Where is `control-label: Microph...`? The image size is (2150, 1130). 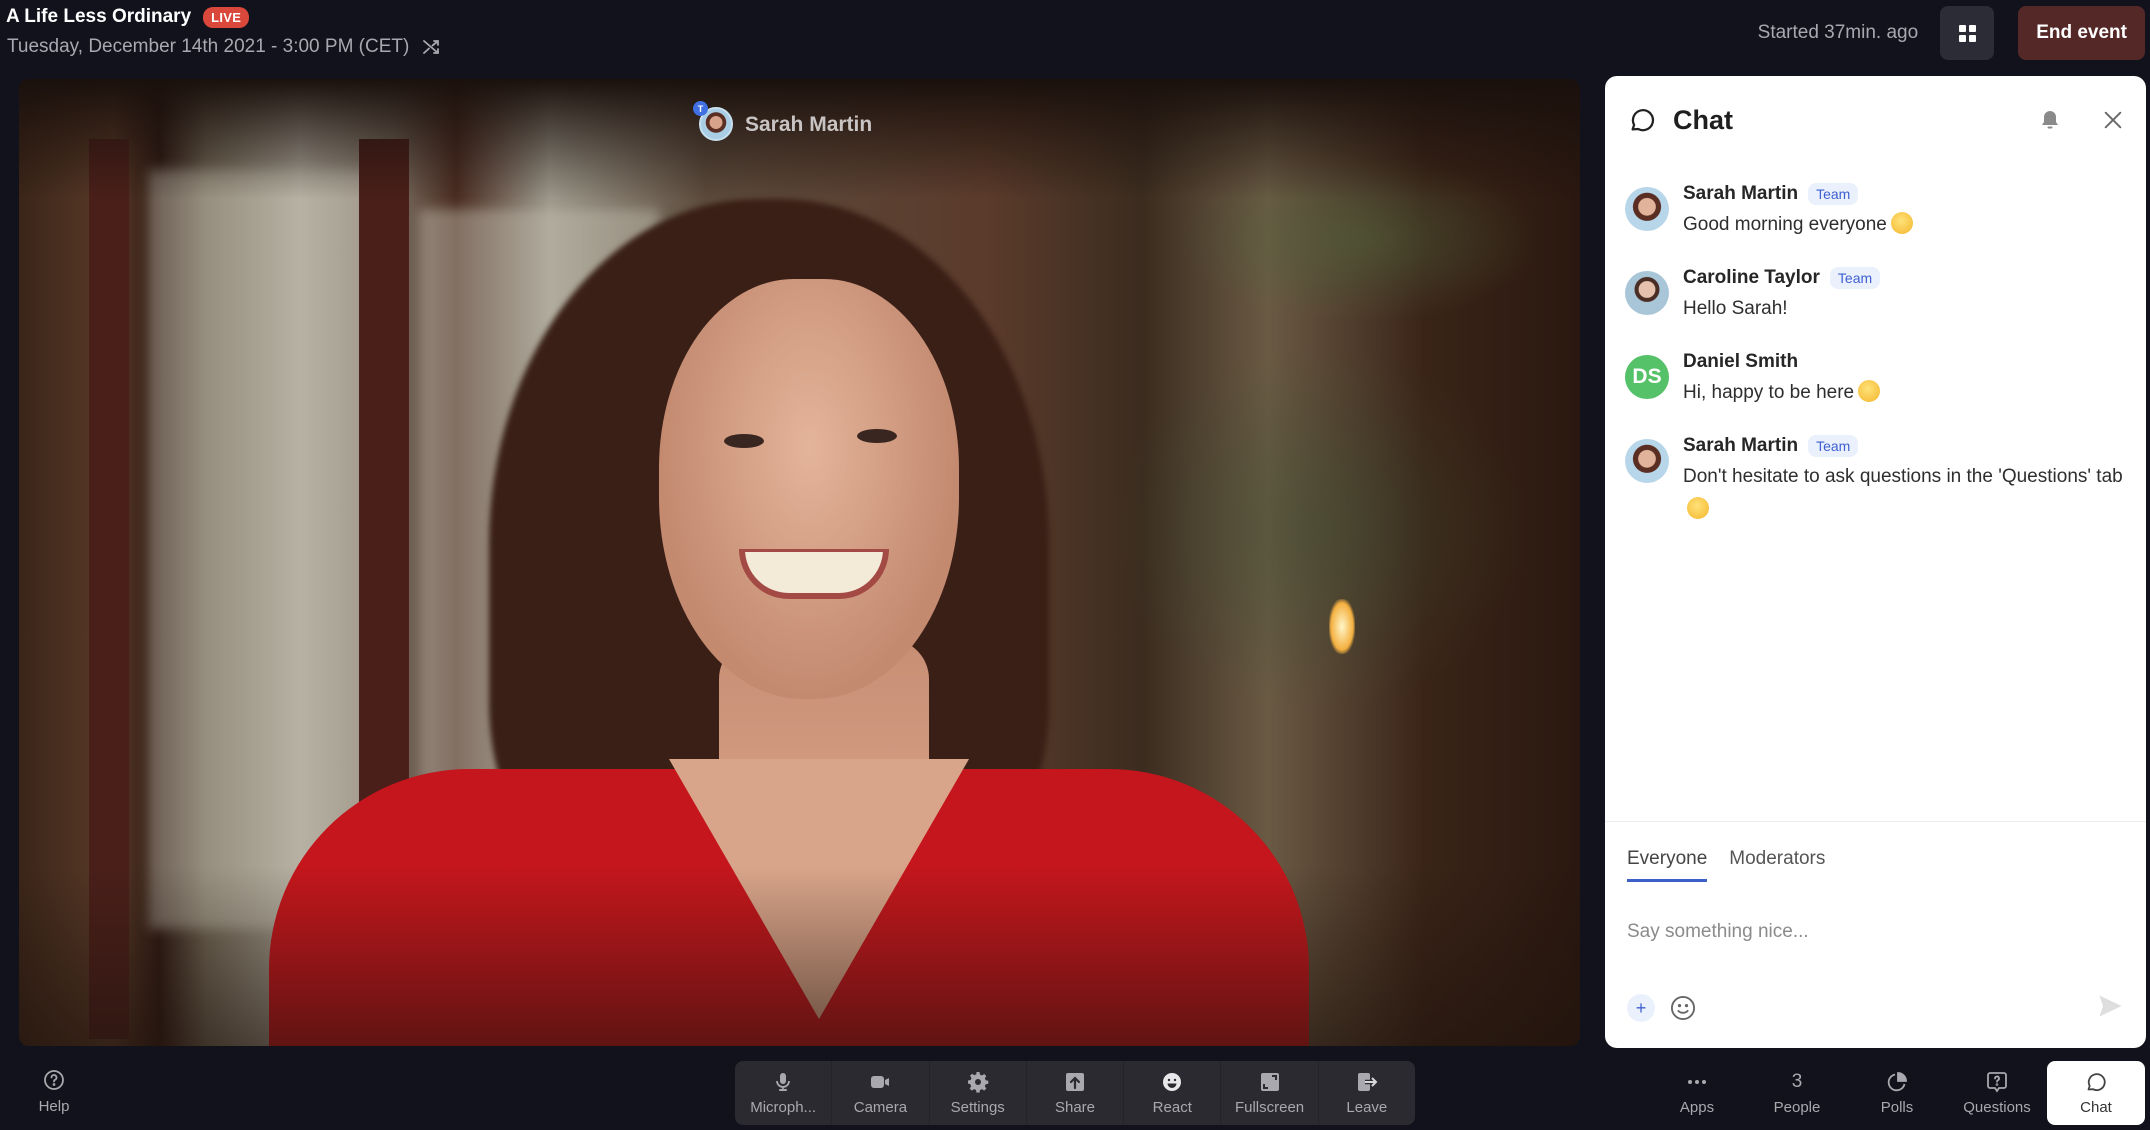
control-label: Microph... is located at coordinates (783, 1107).